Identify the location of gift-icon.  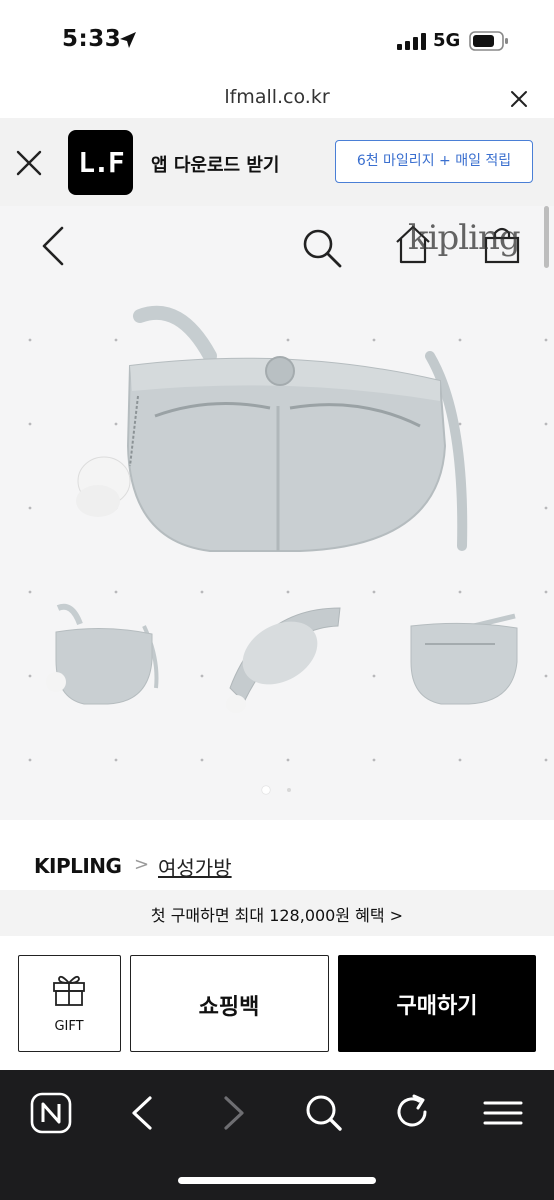
(69, 990).